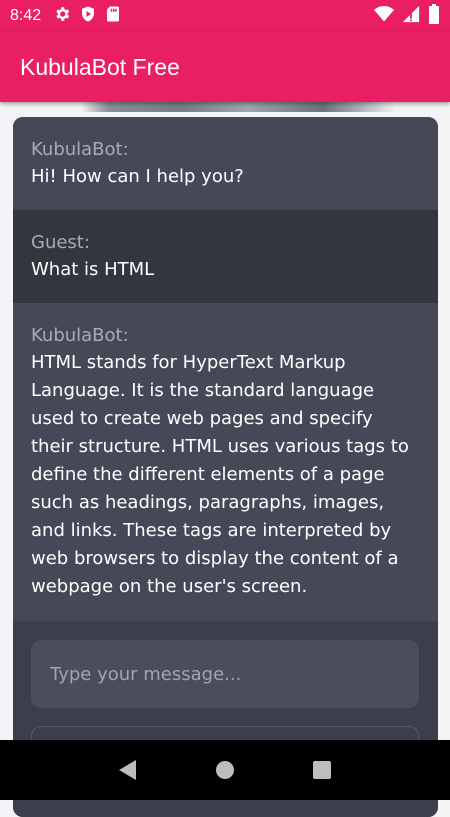 The image size is (450, 817). I want to click on shield-play-icon, so click(88, 16).